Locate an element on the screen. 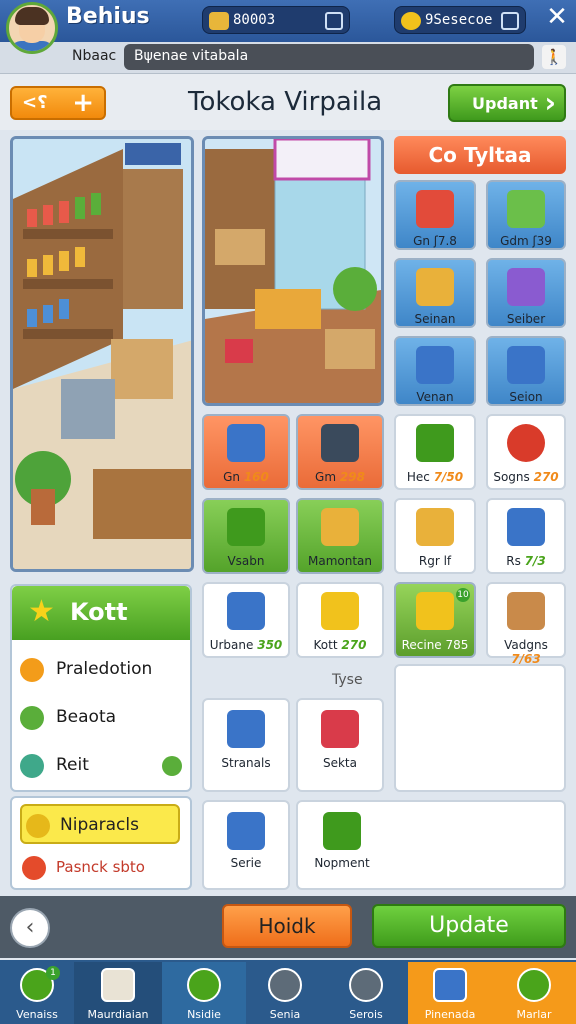 The width and height of the screenshot is (576, 1024). item-tile: Rs 7/3 is located at coordinates (526, 536).